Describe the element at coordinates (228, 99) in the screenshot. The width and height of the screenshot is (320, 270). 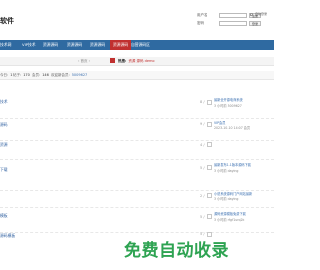
I see `forum-last-post-title: 最新全开源电商系统` at that location.